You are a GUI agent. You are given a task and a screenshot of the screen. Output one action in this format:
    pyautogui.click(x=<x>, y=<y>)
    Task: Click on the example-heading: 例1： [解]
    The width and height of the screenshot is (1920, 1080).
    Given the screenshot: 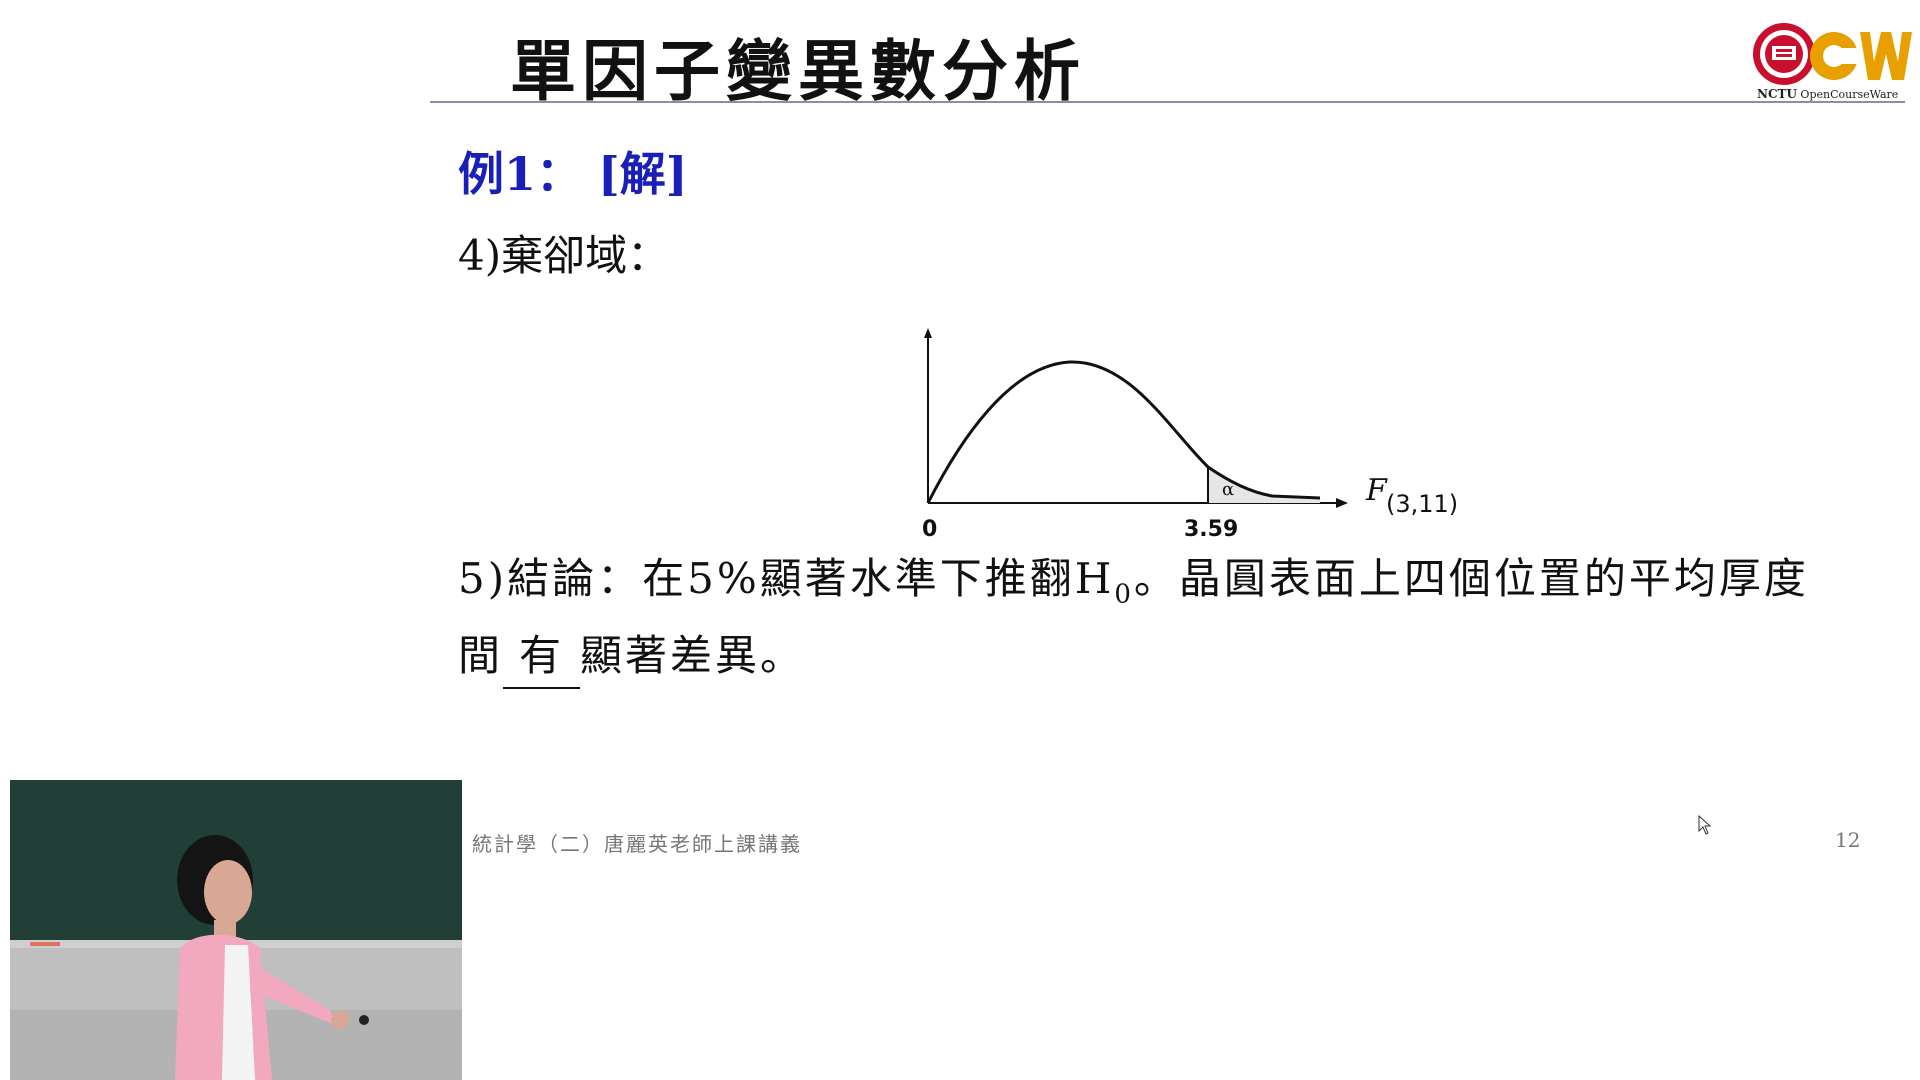 What is the action you would take?
    pyautogui.click(x=573, y=174)
    